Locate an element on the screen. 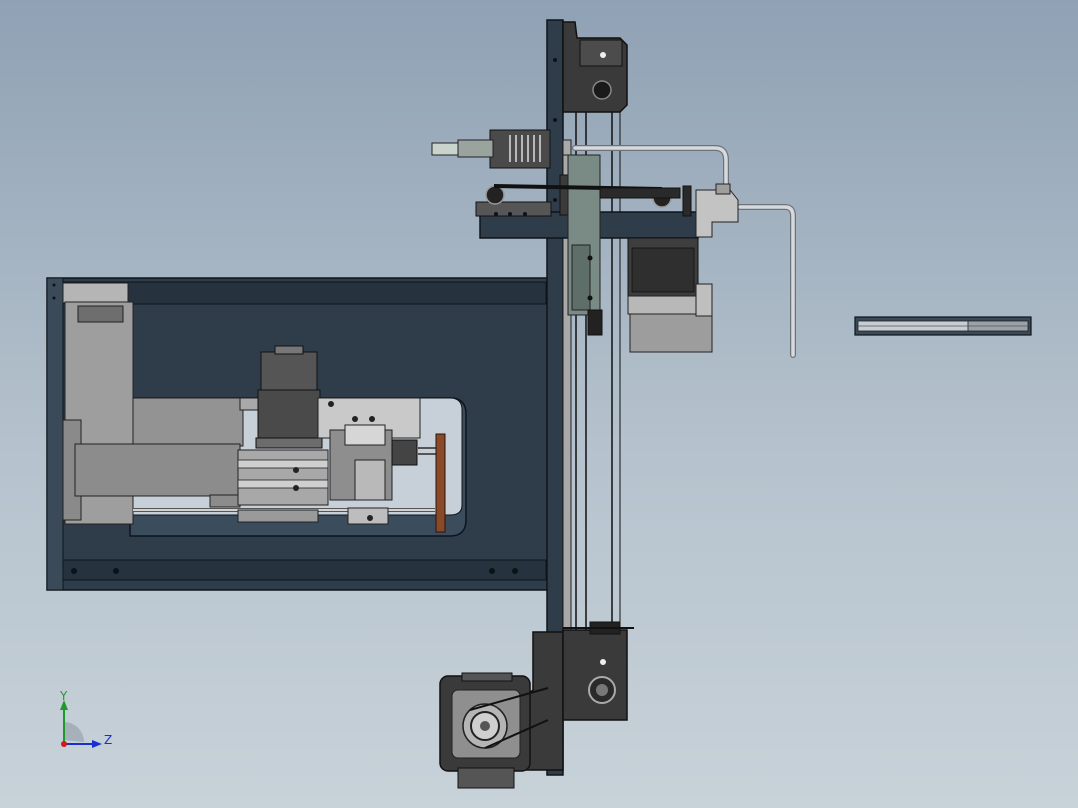 This screenshot has width=1078, height=808. linear-rail is located at coordinates (943, 326).